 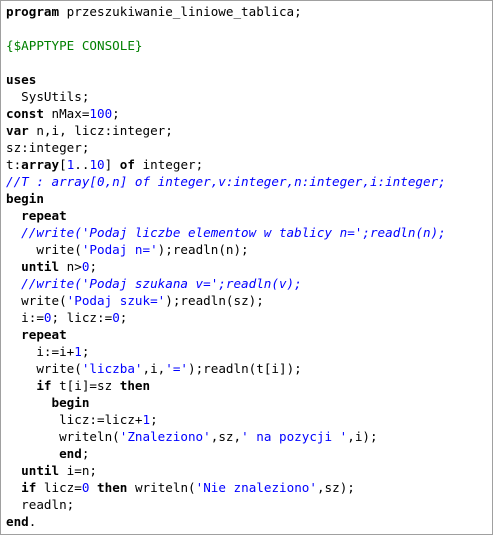 I want to click on code-text: nMax=, so click(x=66, y=113).